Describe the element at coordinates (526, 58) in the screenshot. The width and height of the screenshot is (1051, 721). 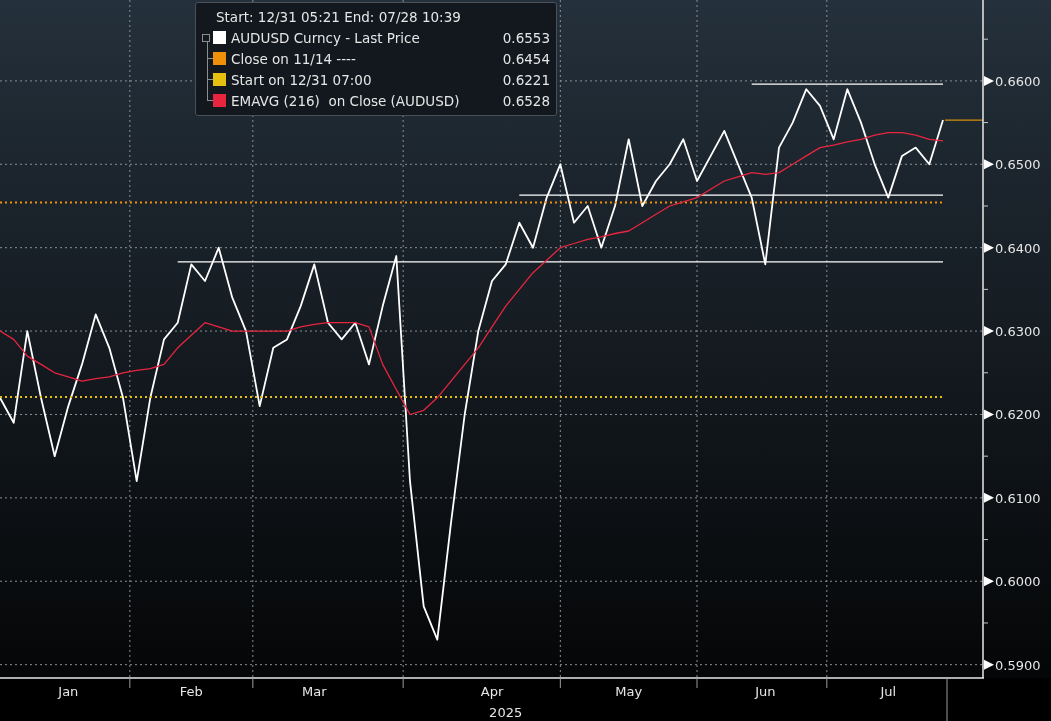
I see `legend-value: 0.6454` at that location.